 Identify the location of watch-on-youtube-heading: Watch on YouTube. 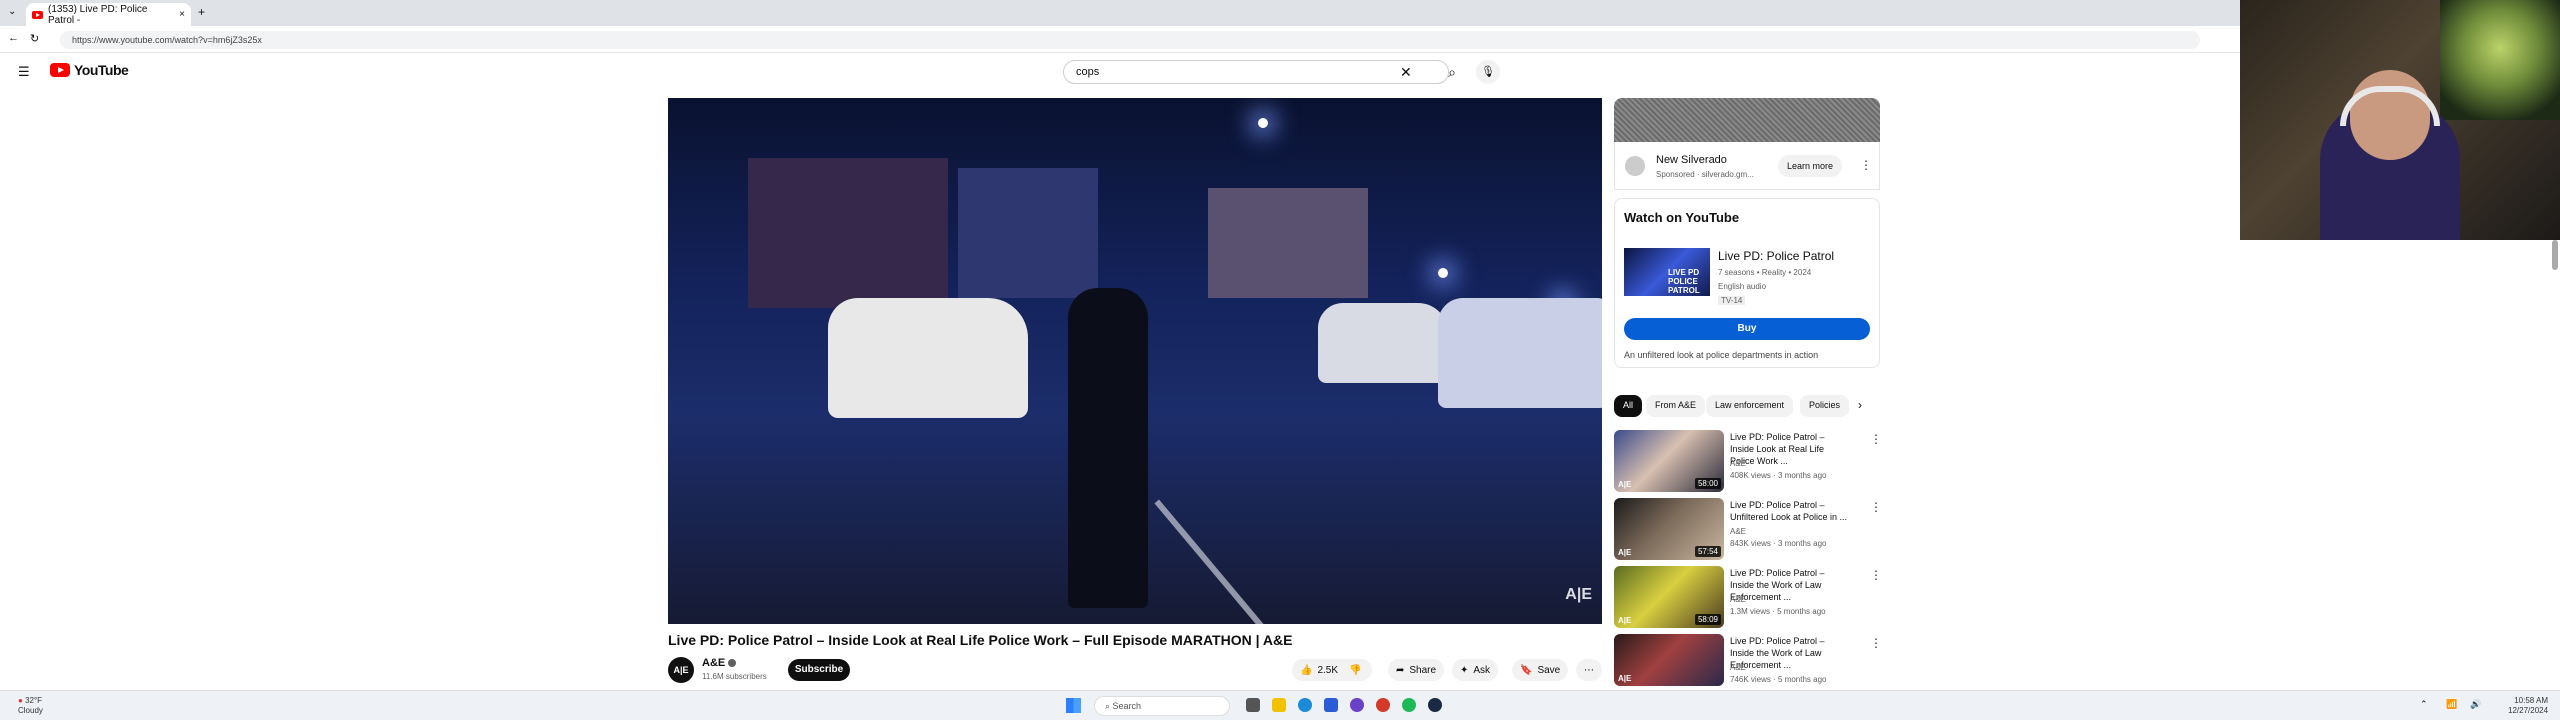
(1682, 217).